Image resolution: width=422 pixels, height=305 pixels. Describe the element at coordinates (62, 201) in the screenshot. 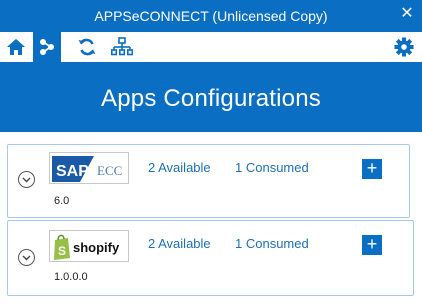

I see `app-version: 6.0` at that location.